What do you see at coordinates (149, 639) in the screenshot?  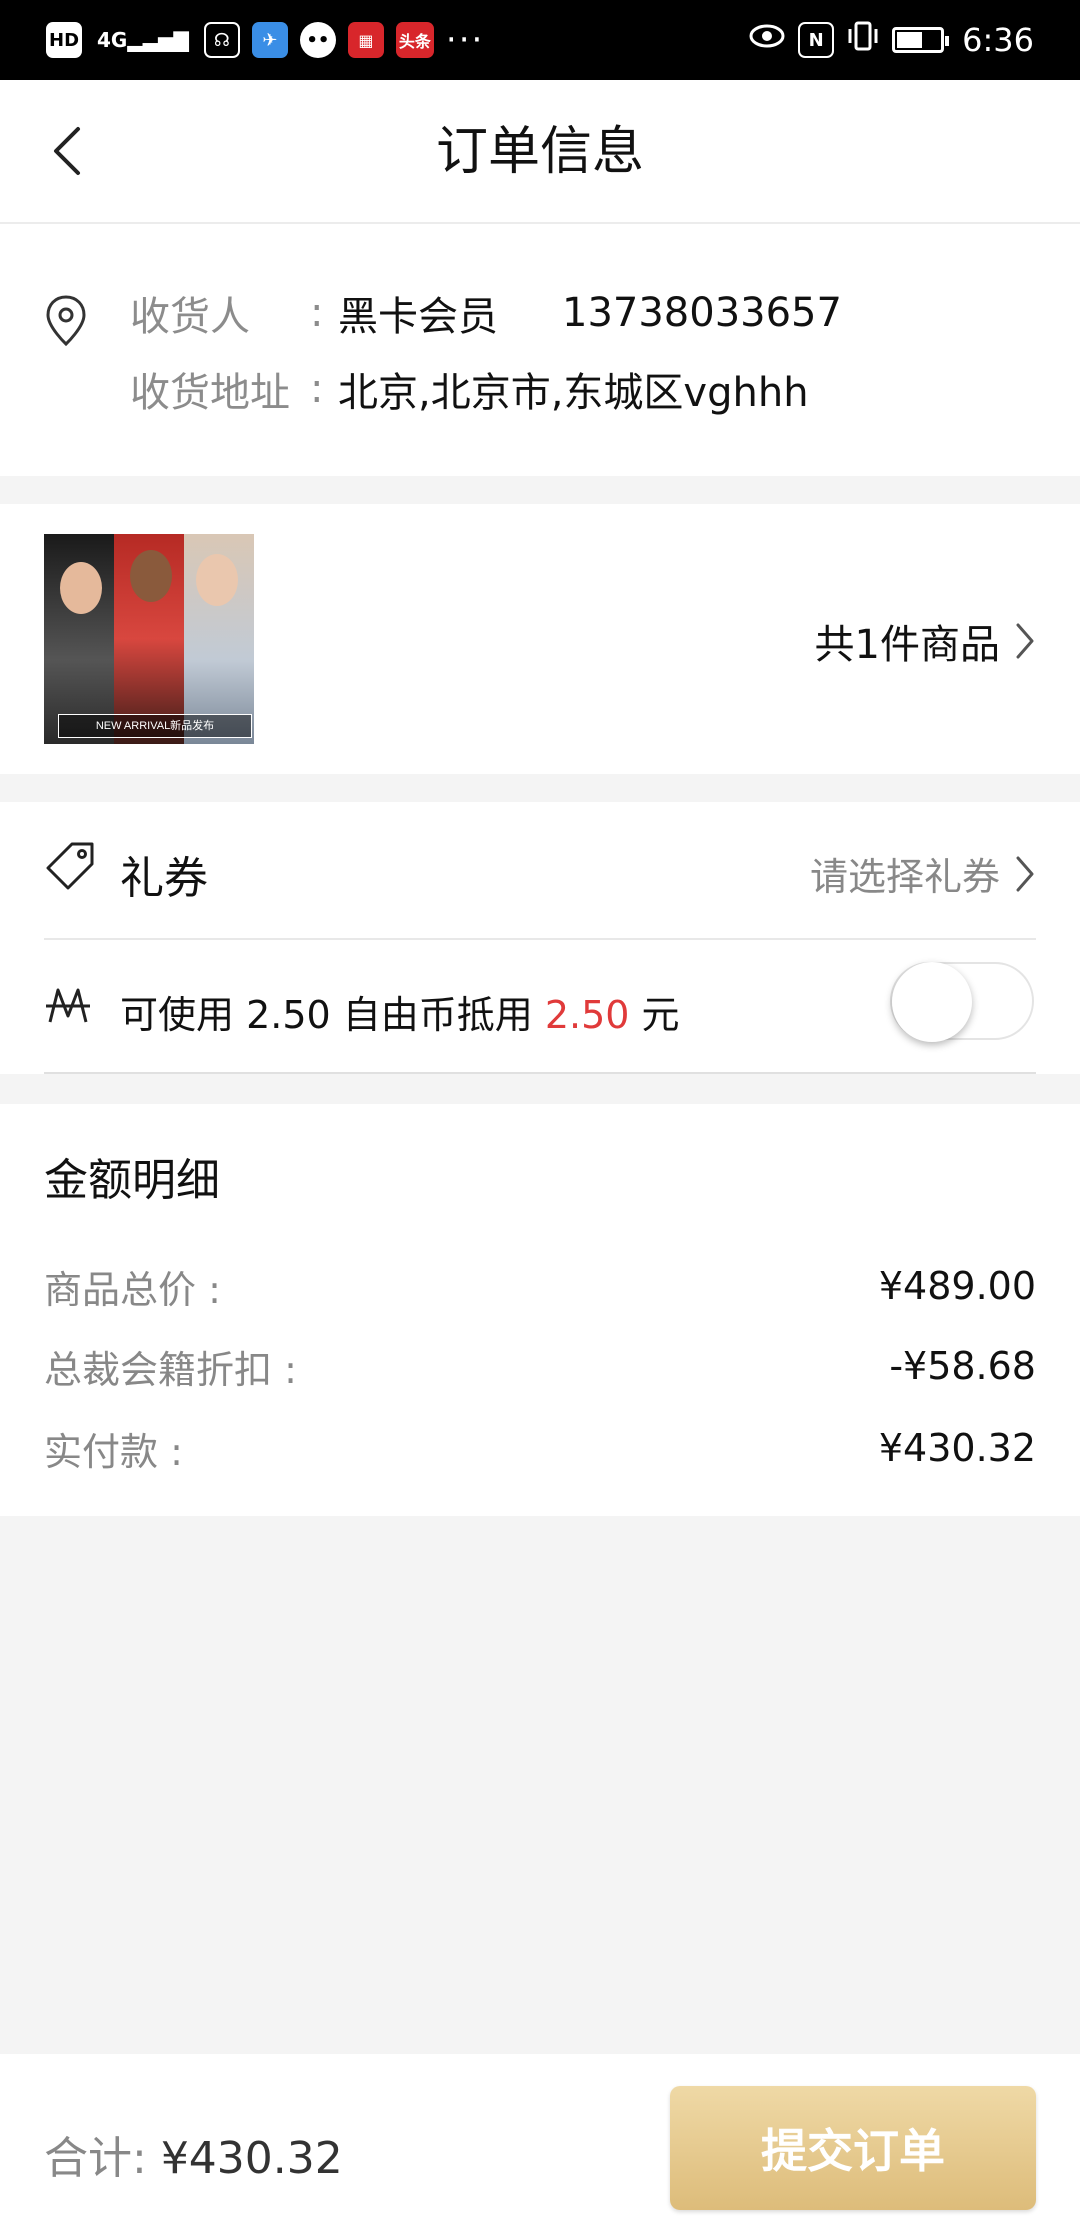 I see `product-thumbnail: NEW ARRIVAL新品发布` at bounding box center [149, 639].